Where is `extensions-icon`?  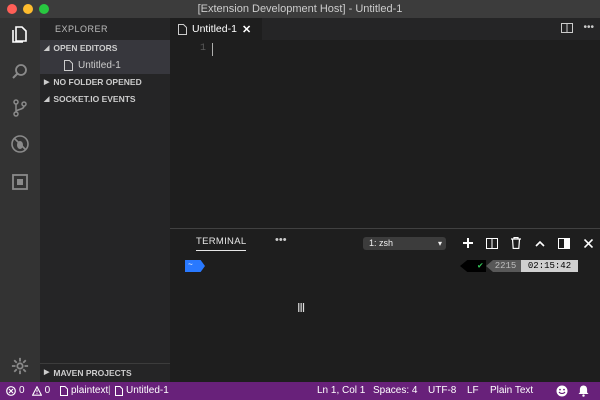 extensions-icon is located at coordinates (20, 182).